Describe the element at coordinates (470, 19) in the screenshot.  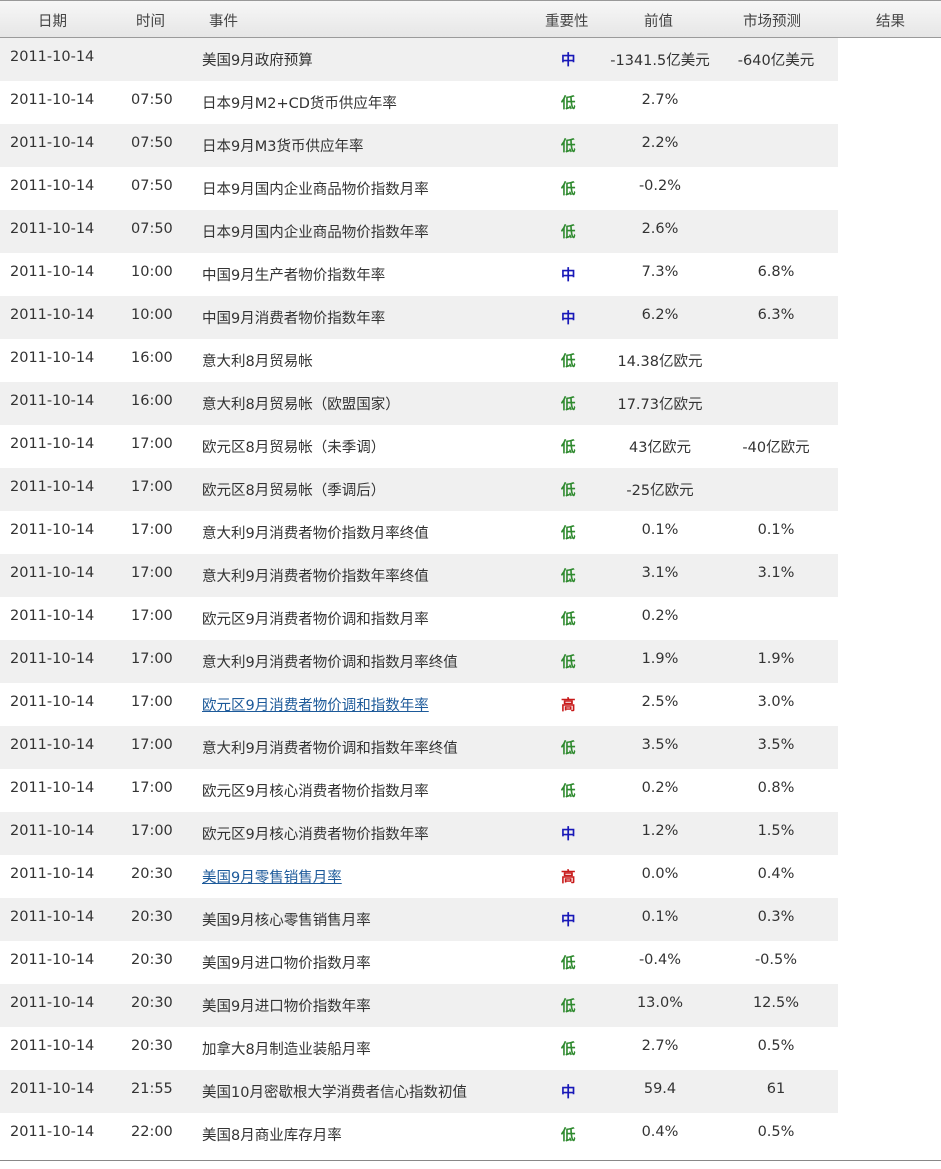
I see `table-header: 日期 时间 事件 重要性 前值 市场预测 结果` at that location.